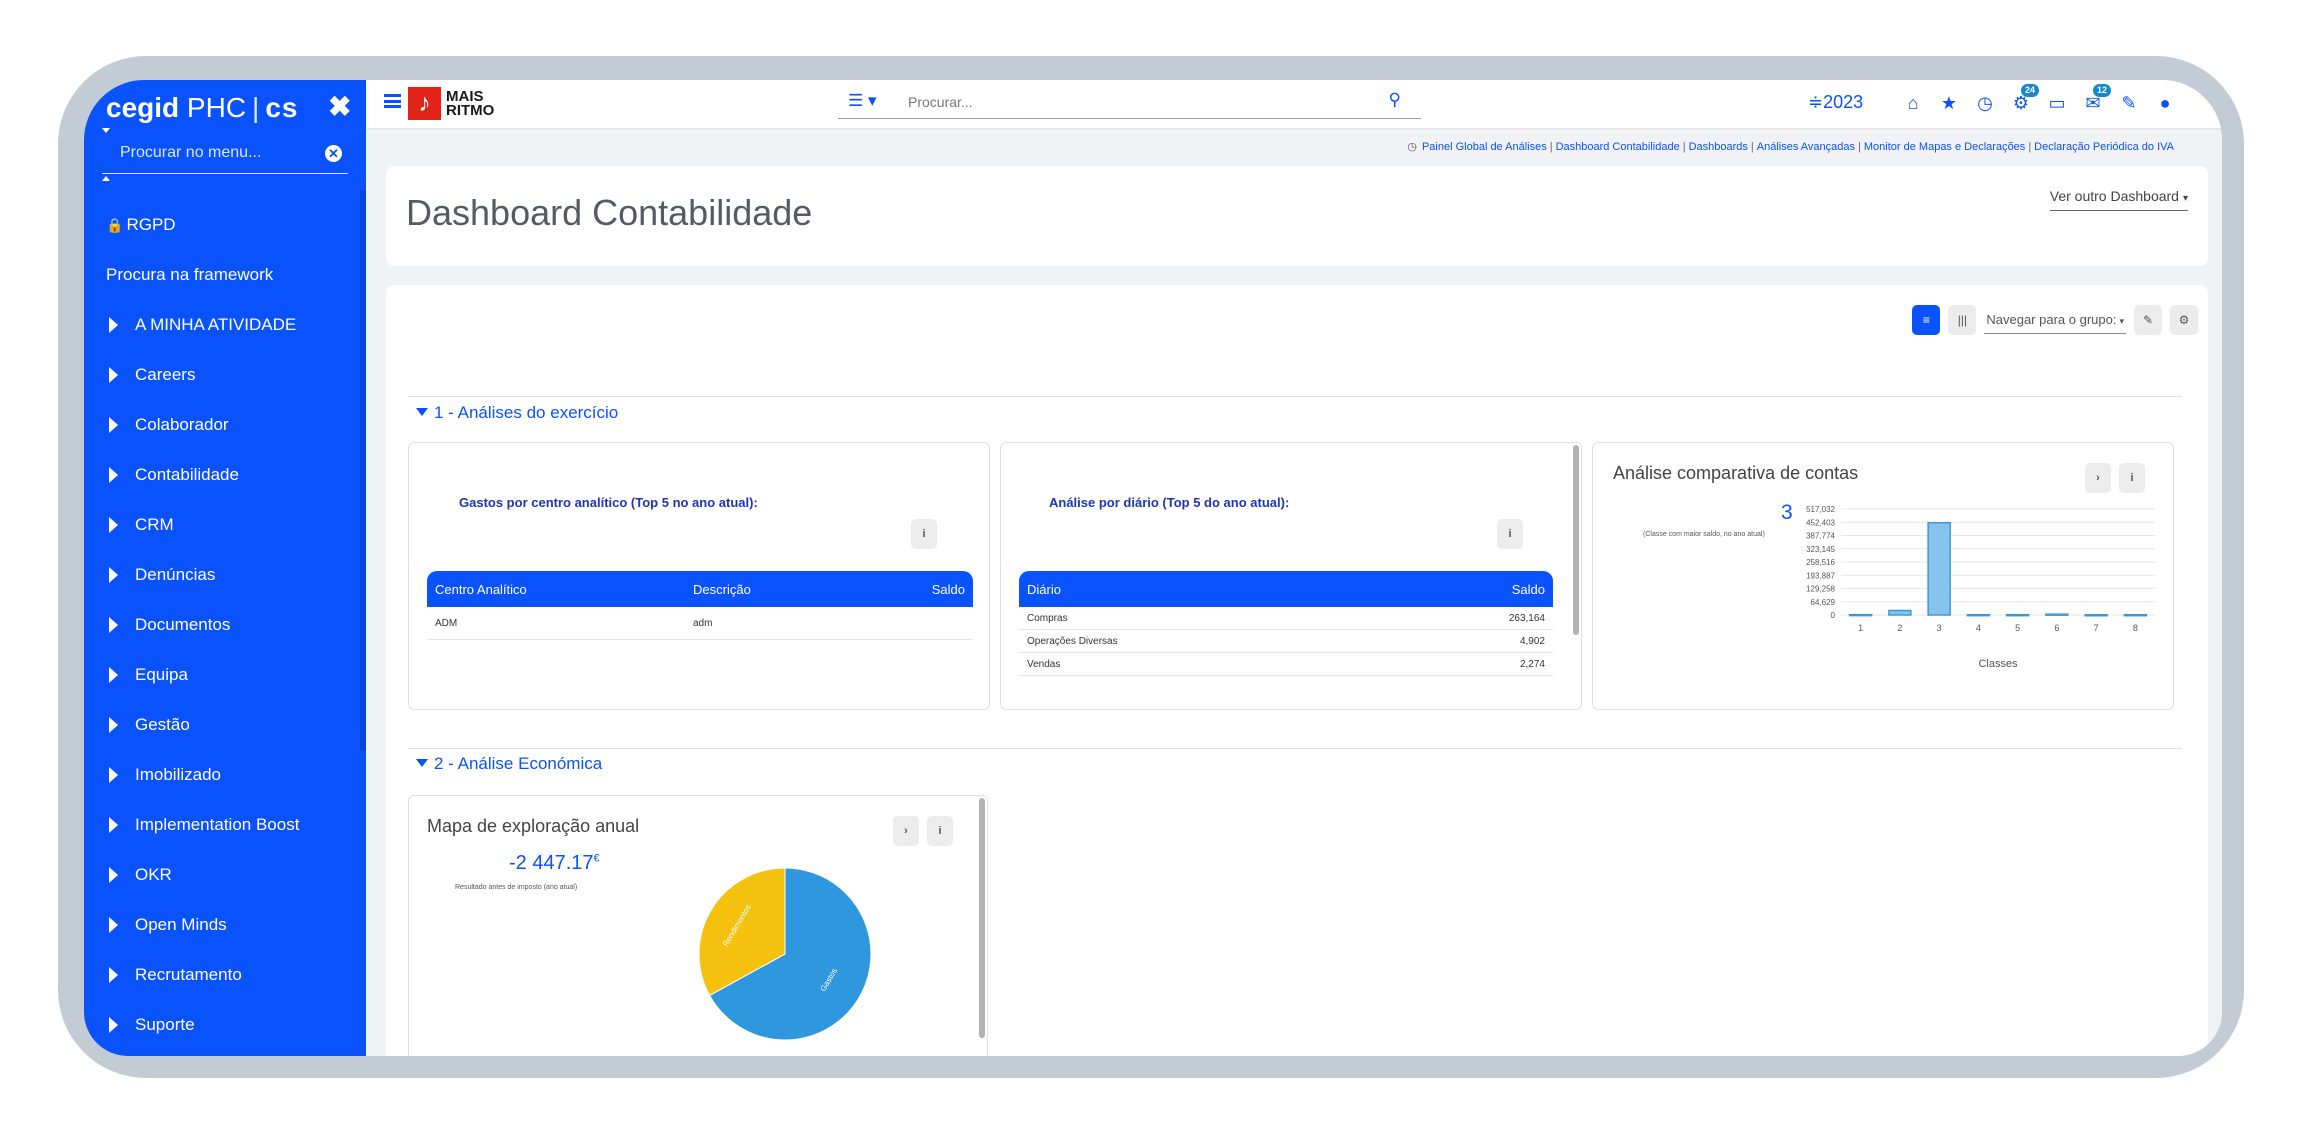 This screenshot has width=2302, height=1132. Describe the element at coordinates (1806, 147) in the screenshot. I see `breadcrumb-link: Análises Avançadas` at that location.